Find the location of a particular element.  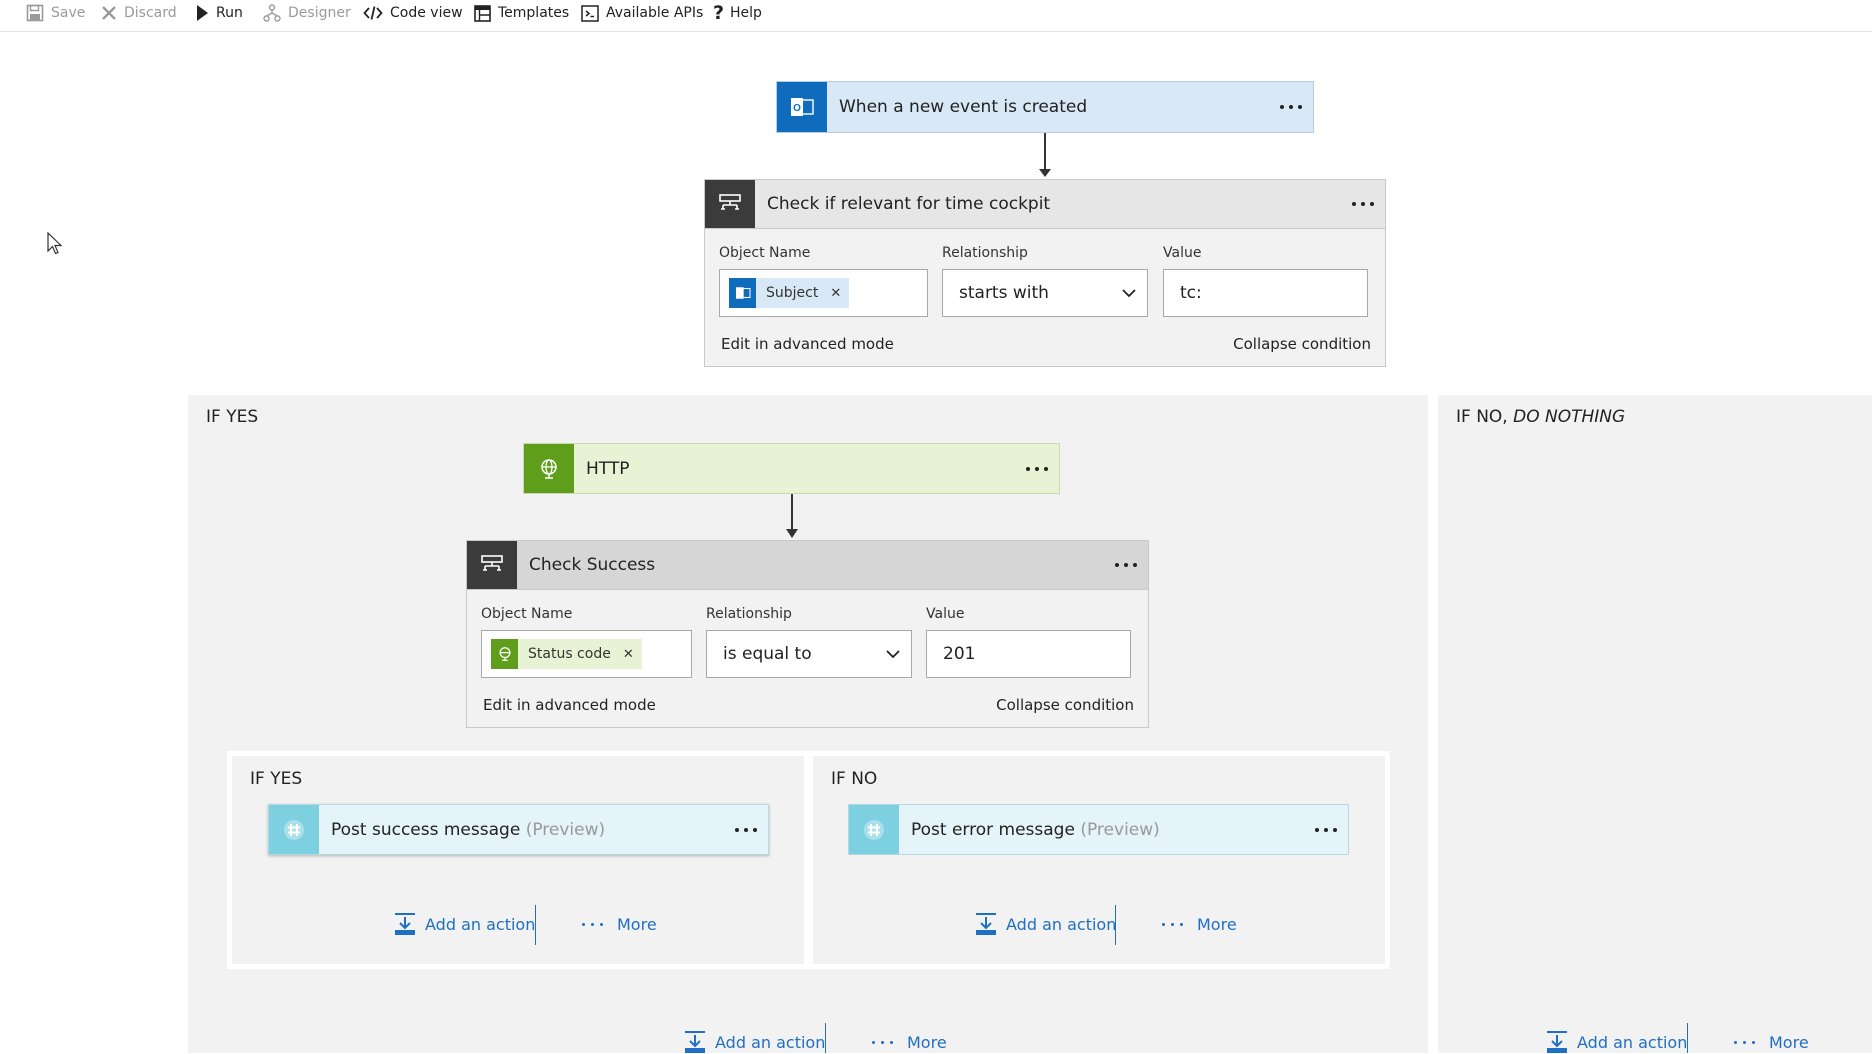

relationship-select: starts with is located at coordinates (1045, 293).